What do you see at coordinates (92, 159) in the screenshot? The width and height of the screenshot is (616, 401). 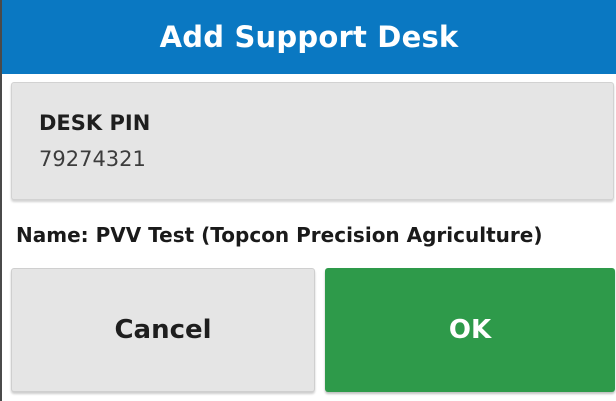 I see `desk-pin-value: 79274321` at bounding box center [92, 159].